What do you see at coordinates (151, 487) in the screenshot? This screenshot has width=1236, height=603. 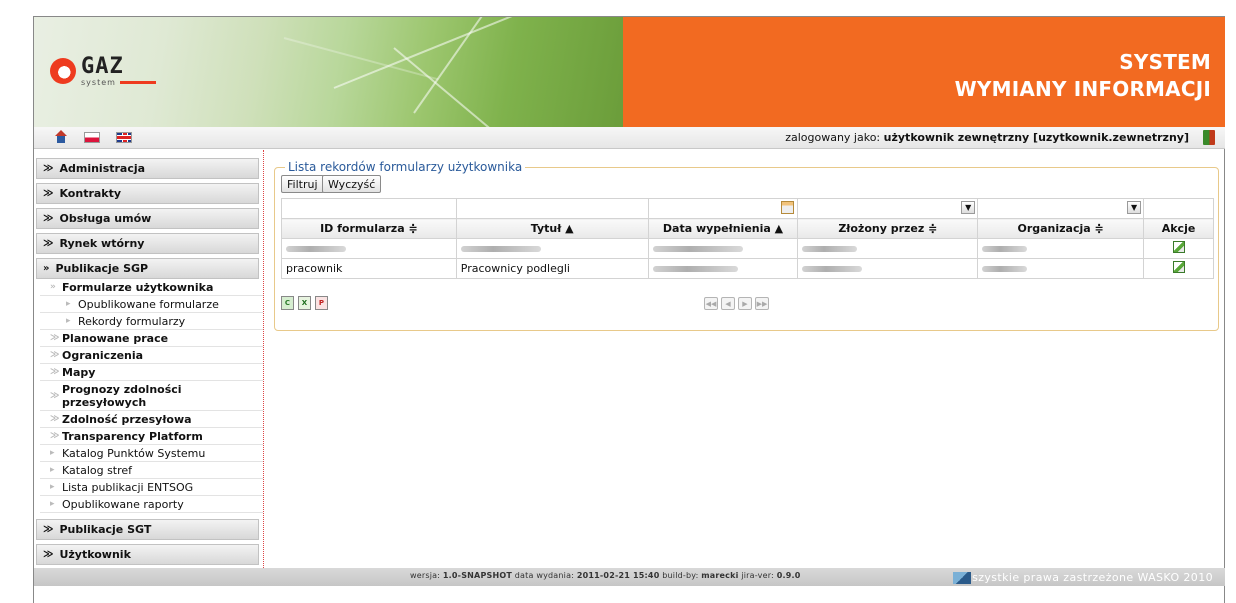 I see `sidebar-item-lista-entsog: ▸ Lista publikacji ENTSOG` at bounding box center [151, 487].